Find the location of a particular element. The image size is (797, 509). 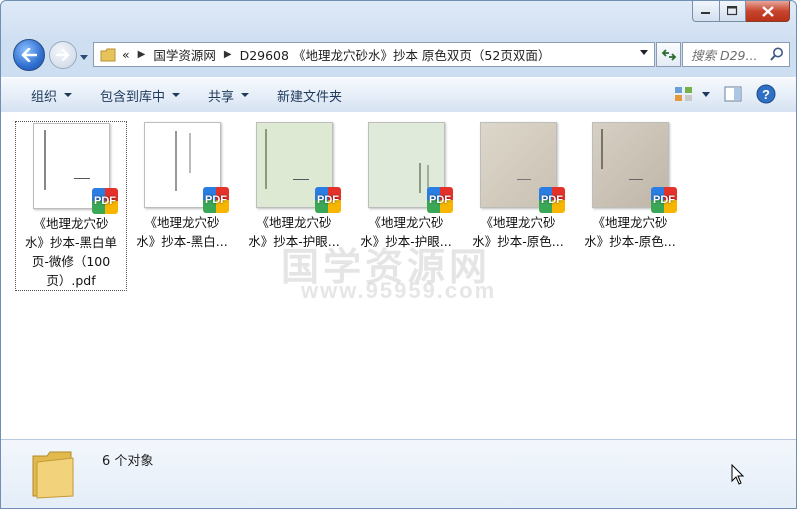

maximize-icon is located at coordinates (732, 11).